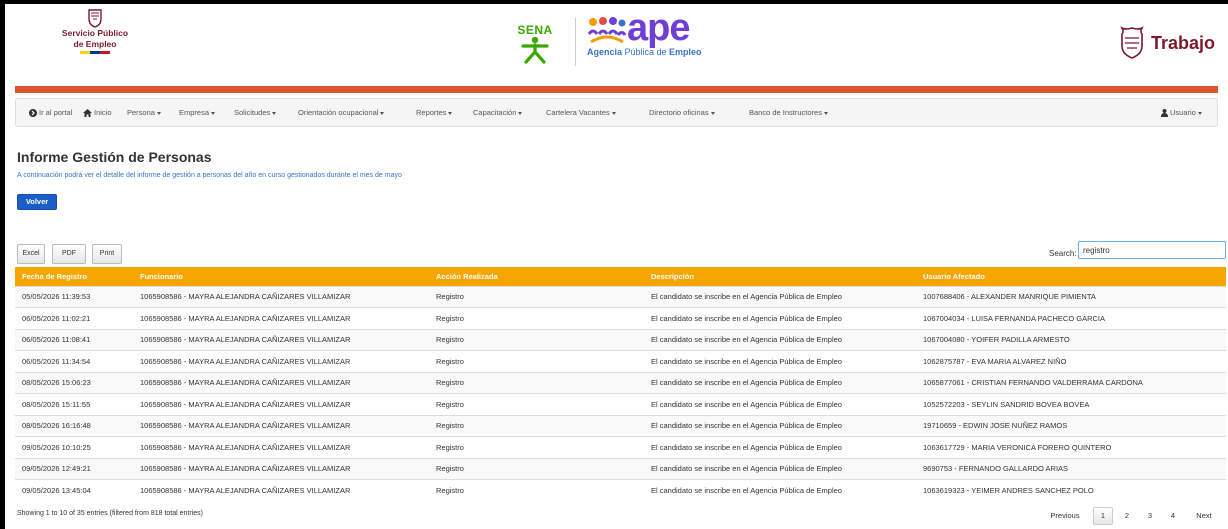 The image size is (1228, 529). I want to click on pagination-page-1: 1, so click(1103, 516).